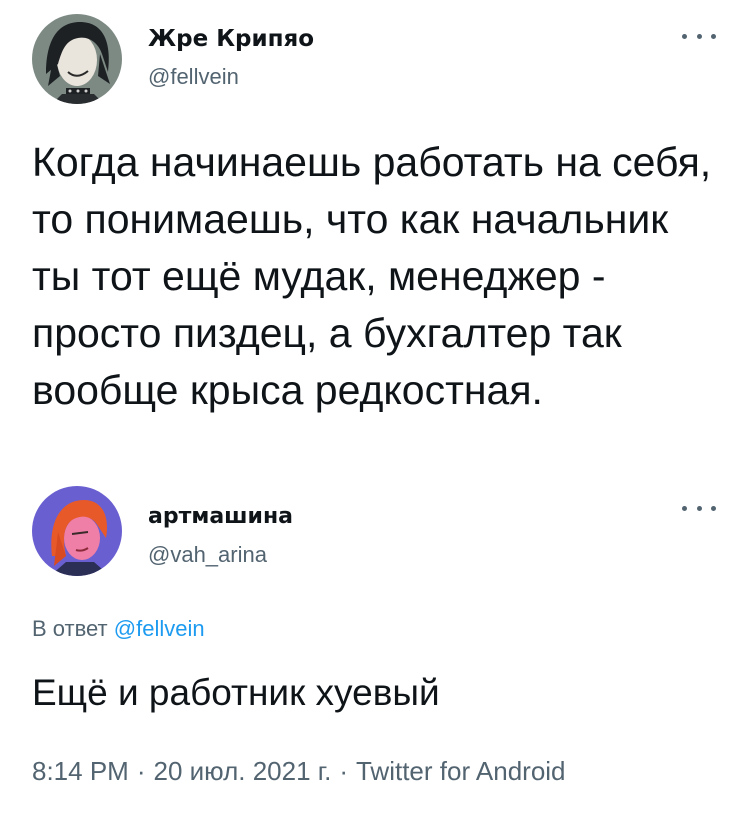  I want to click on avatar-red-haired-icon, so click(77, 531).